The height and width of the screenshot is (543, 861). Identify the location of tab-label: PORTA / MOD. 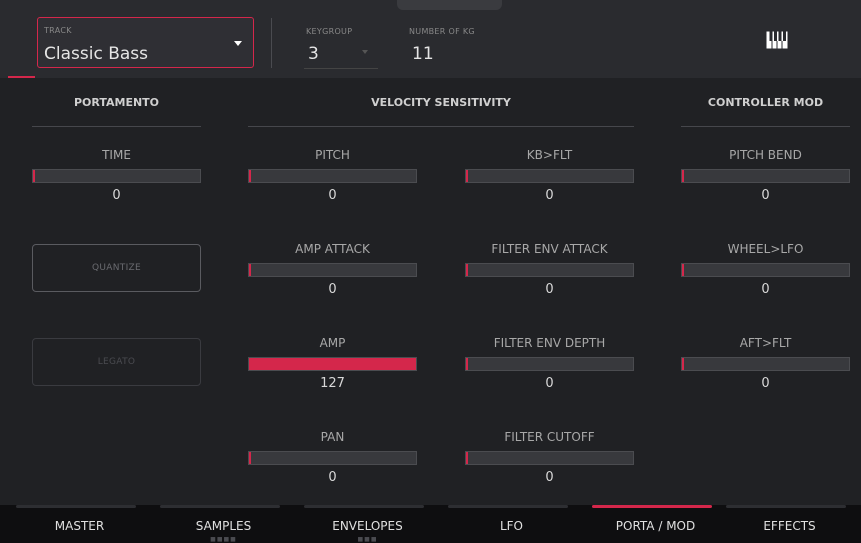
(655, 526).